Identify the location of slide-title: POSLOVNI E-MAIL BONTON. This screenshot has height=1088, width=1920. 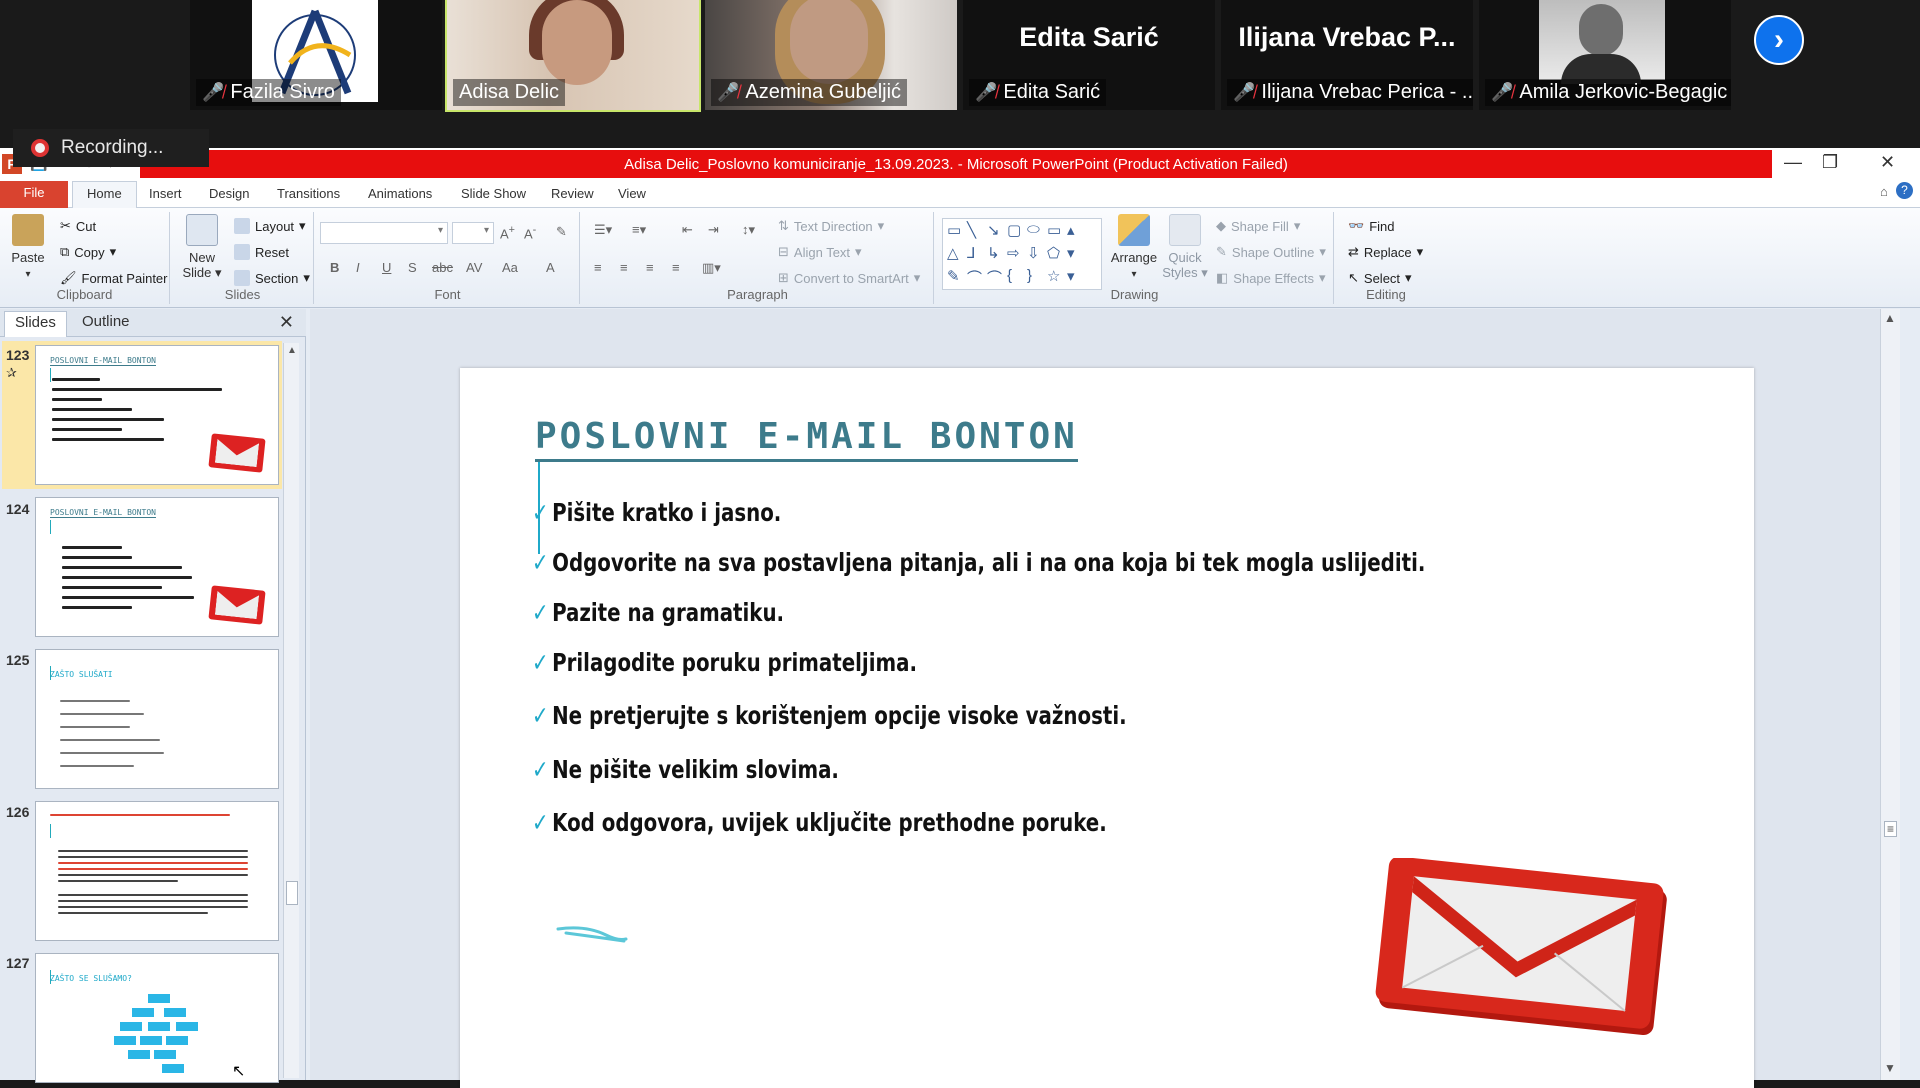
(806, 439).